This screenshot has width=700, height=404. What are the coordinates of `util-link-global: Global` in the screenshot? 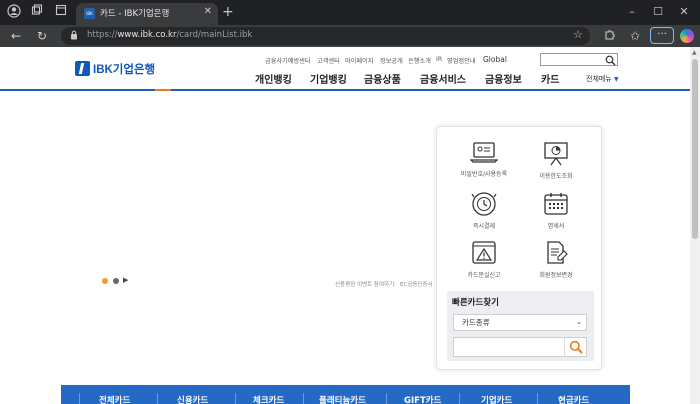 It's located at (495, 59).